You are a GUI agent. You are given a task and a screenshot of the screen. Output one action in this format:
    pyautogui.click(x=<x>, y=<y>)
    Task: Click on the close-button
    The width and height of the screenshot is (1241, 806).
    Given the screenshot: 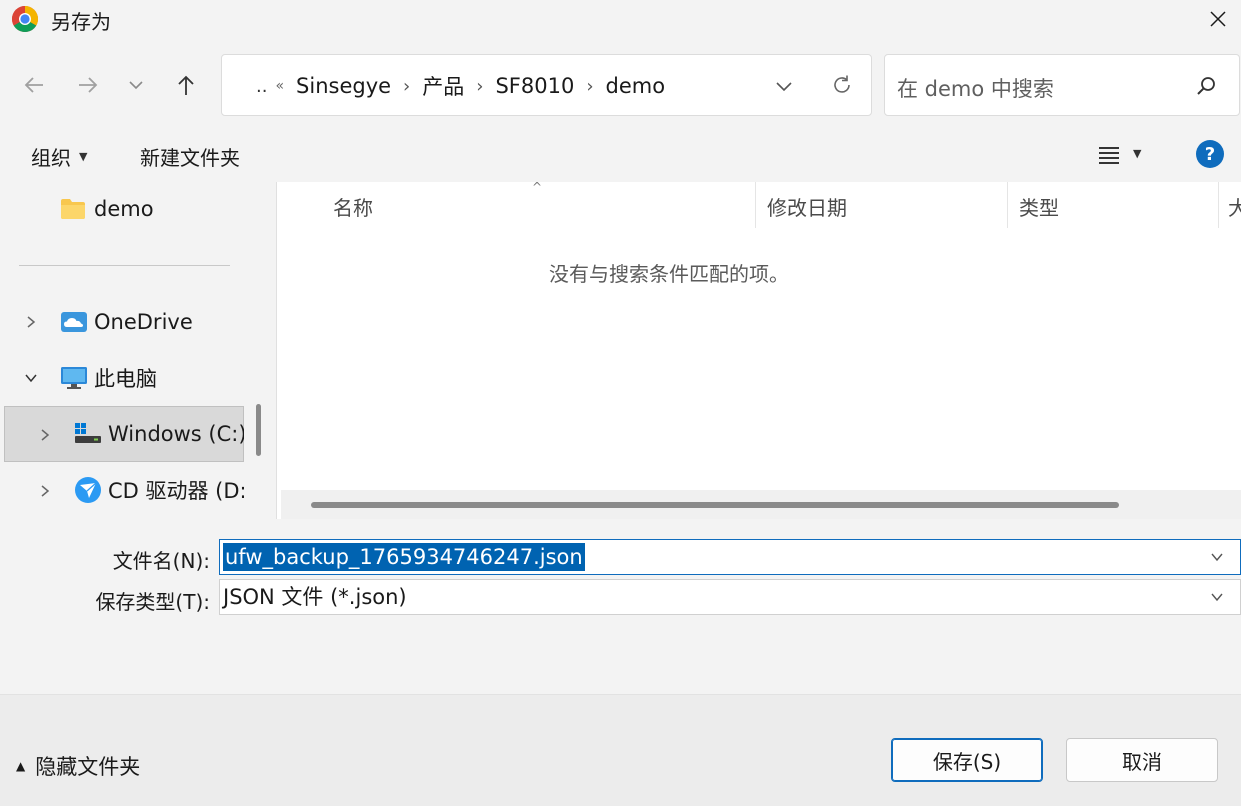 What is the action you would take?
    pyautogui.click(x=1218, y=19)
    